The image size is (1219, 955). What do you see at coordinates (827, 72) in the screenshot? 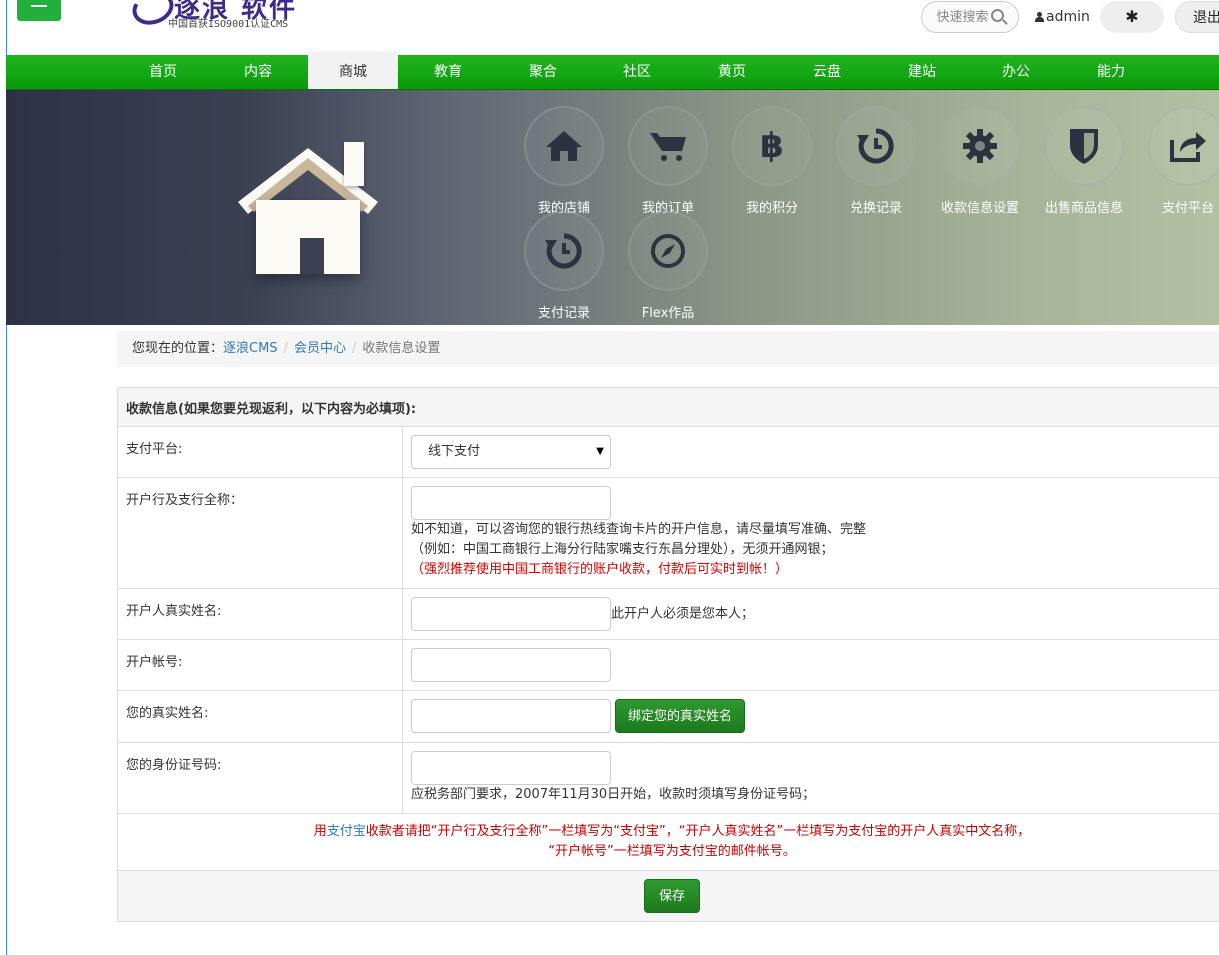
I see `nav-item-cloud-disk: 云盘` at bounding box center [827, 72].